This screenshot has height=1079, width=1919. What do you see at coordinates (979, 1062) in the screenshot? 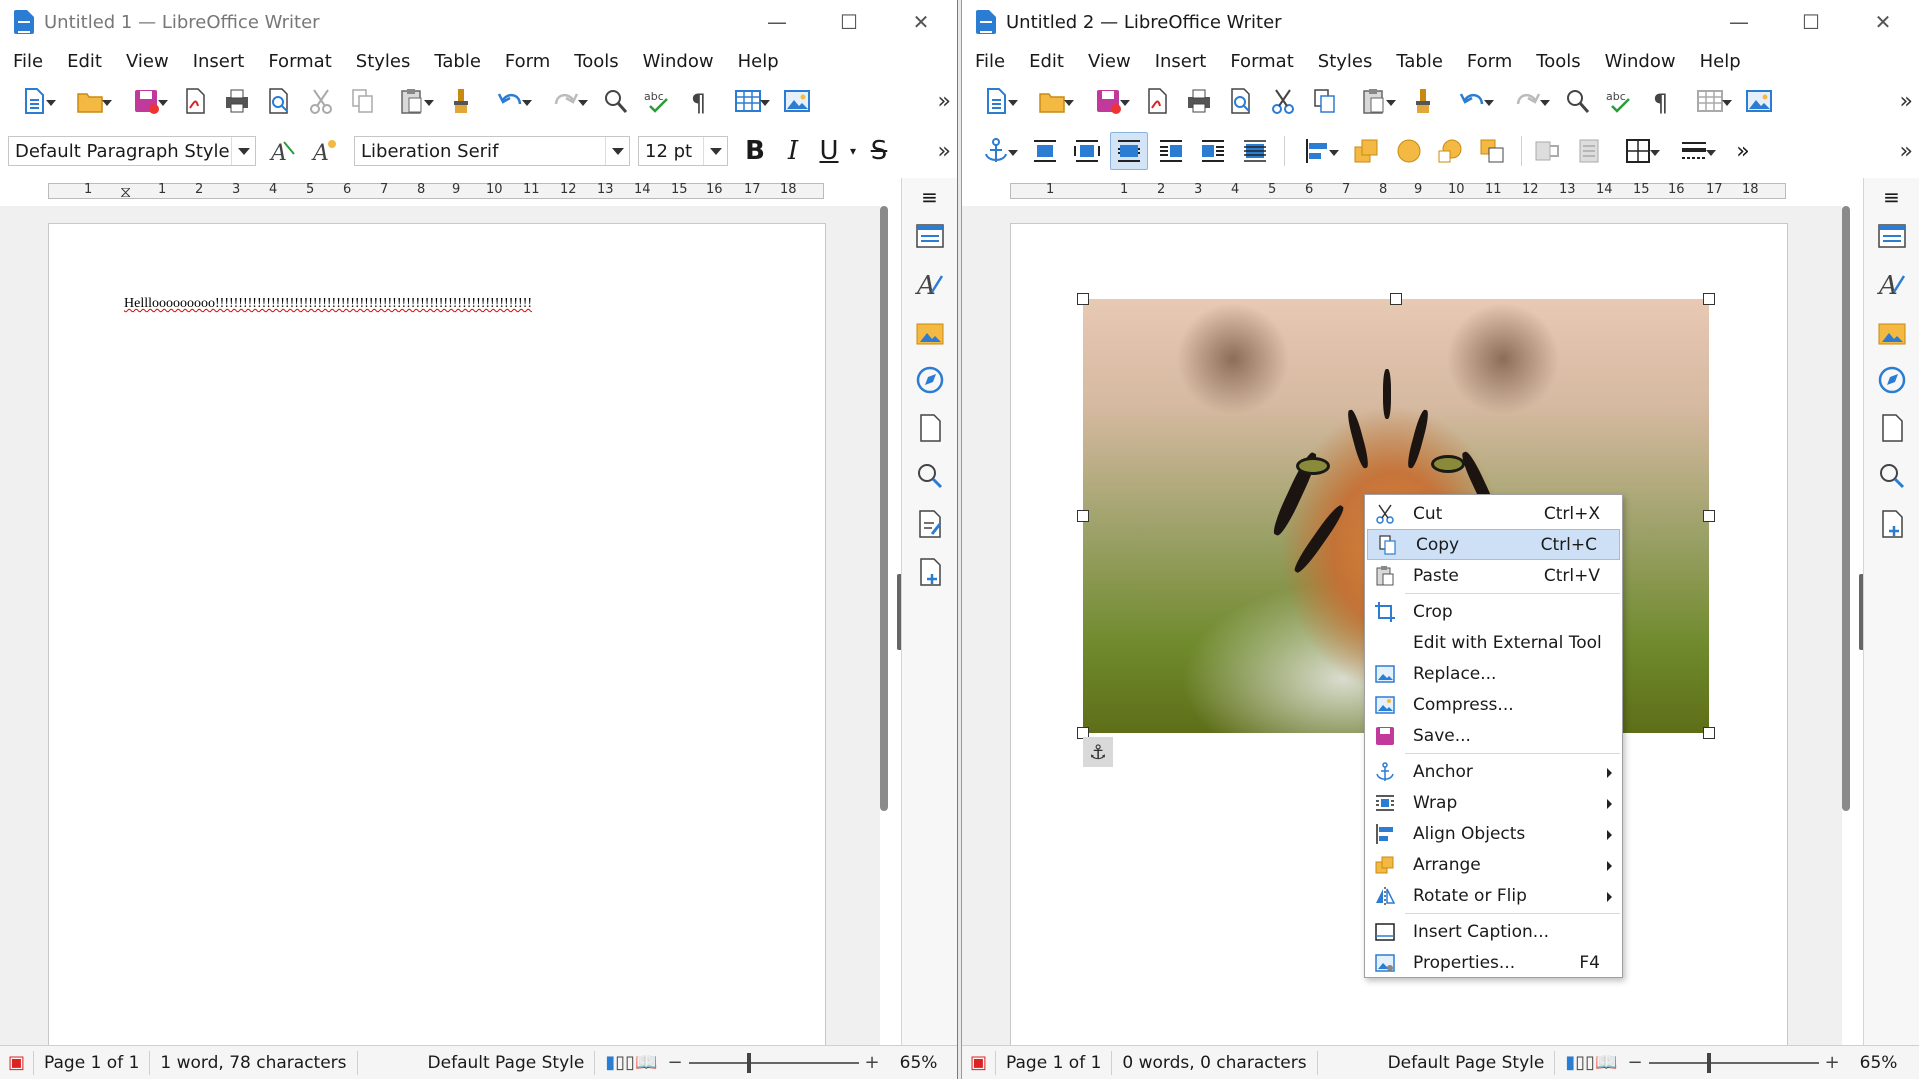
I see `document-modified-icon: ▣` at bounding box center [979, 1062].